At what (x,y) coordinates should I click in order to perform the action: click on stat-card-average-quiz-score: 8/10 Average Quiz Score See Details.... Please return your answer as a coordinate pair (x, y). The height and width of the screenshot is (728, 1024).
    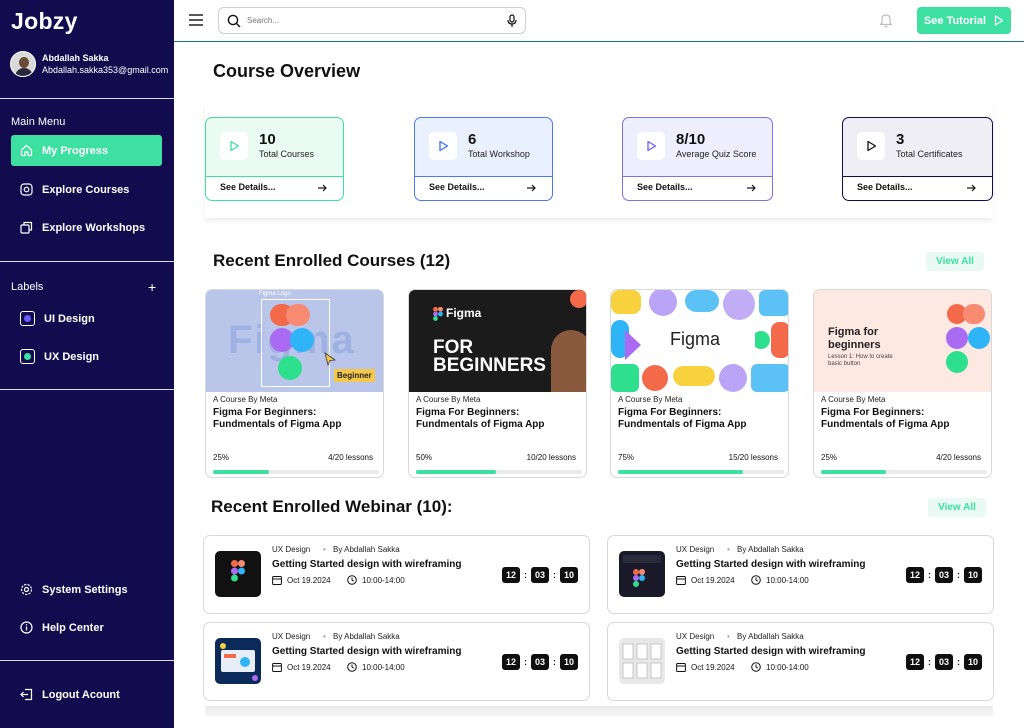
    Looking at the image, I should click on (697, 159).